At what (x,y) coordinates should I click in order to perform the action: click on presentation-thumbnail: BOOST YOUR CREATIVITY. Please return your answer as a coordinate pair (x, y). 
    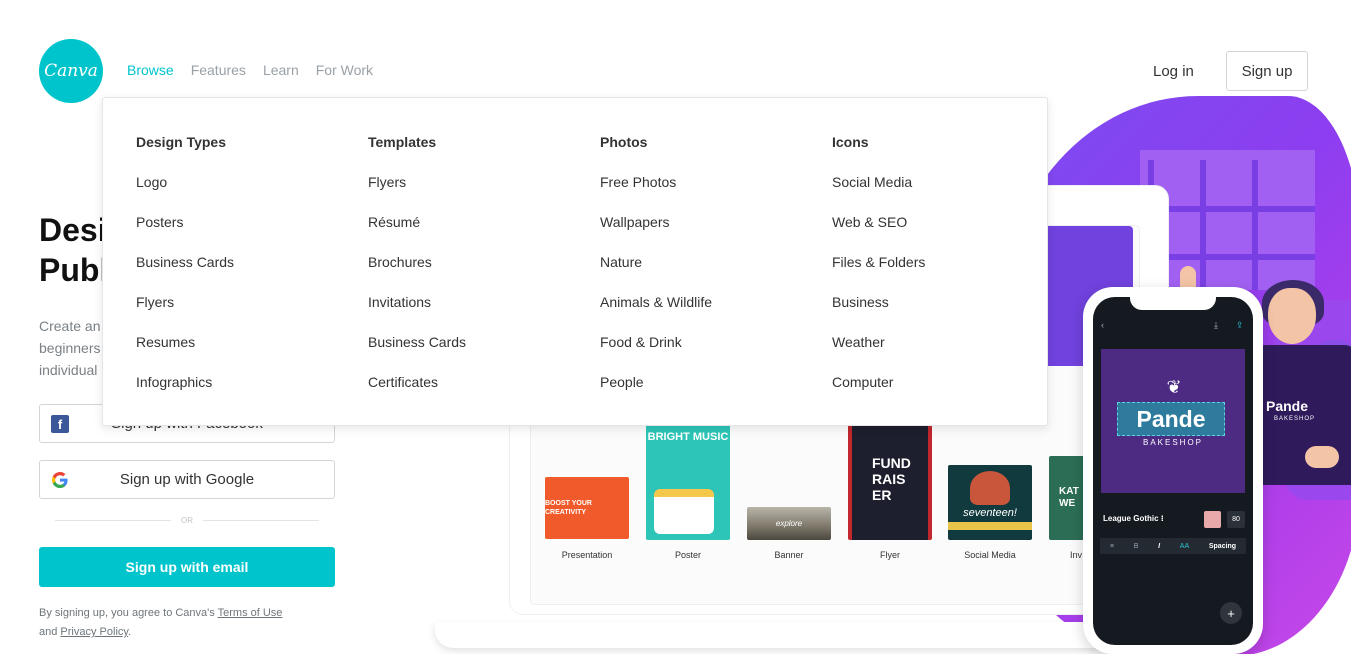
    Looking at the image, I should click on (587, 508).